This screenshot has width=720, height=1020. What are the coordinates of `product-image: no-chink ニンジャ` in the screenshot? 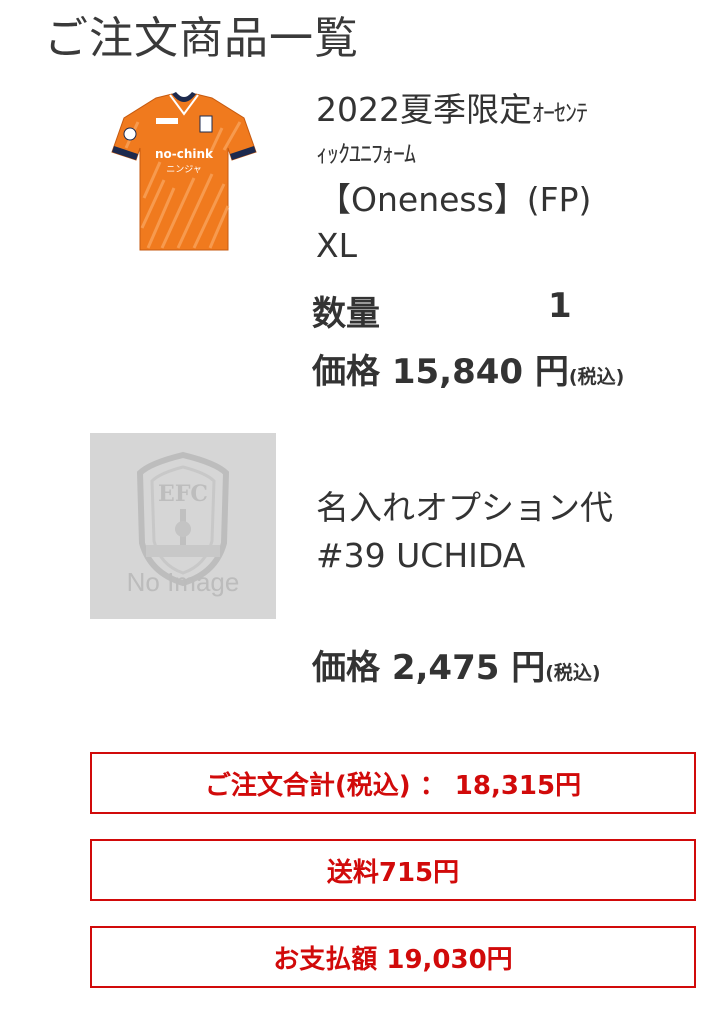 It's located at (184, 174).